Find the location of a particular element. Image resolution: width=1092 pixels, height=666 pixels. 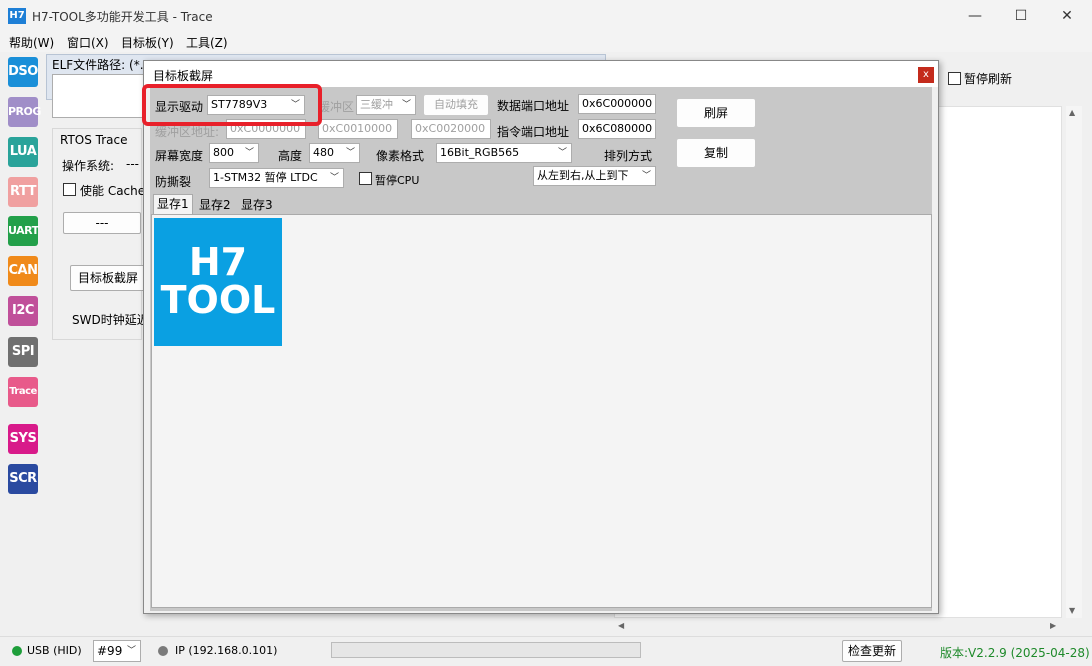

close-button: ✕ is located at coordinates (1067, 16).